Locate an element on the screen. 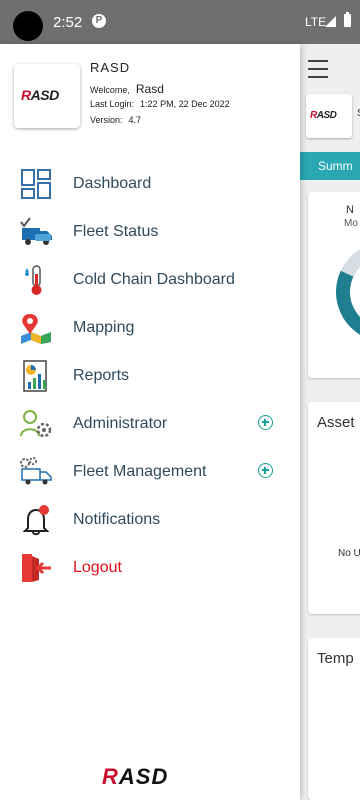 Image resolution: width=360 pixels, height=800 pixels. last-login-row: Last Login: 1:22 PM, 22 Dec 2022 is located at coordinates (160, 104).